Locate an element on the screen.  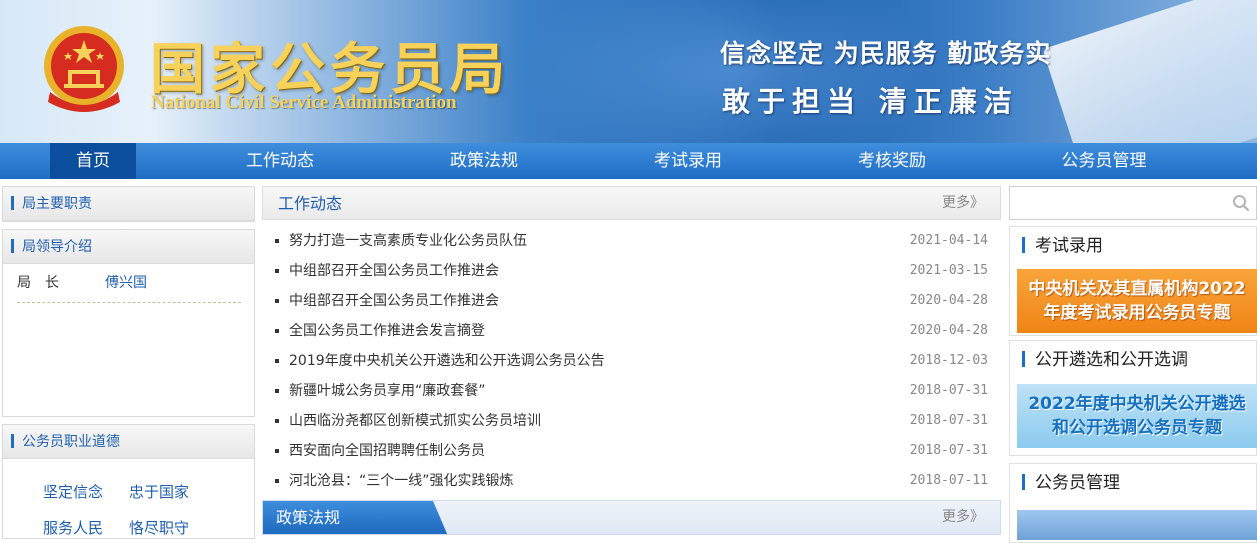
banner-line: 年度考试录用公务员专题 is located at coordinates (1137, 313).